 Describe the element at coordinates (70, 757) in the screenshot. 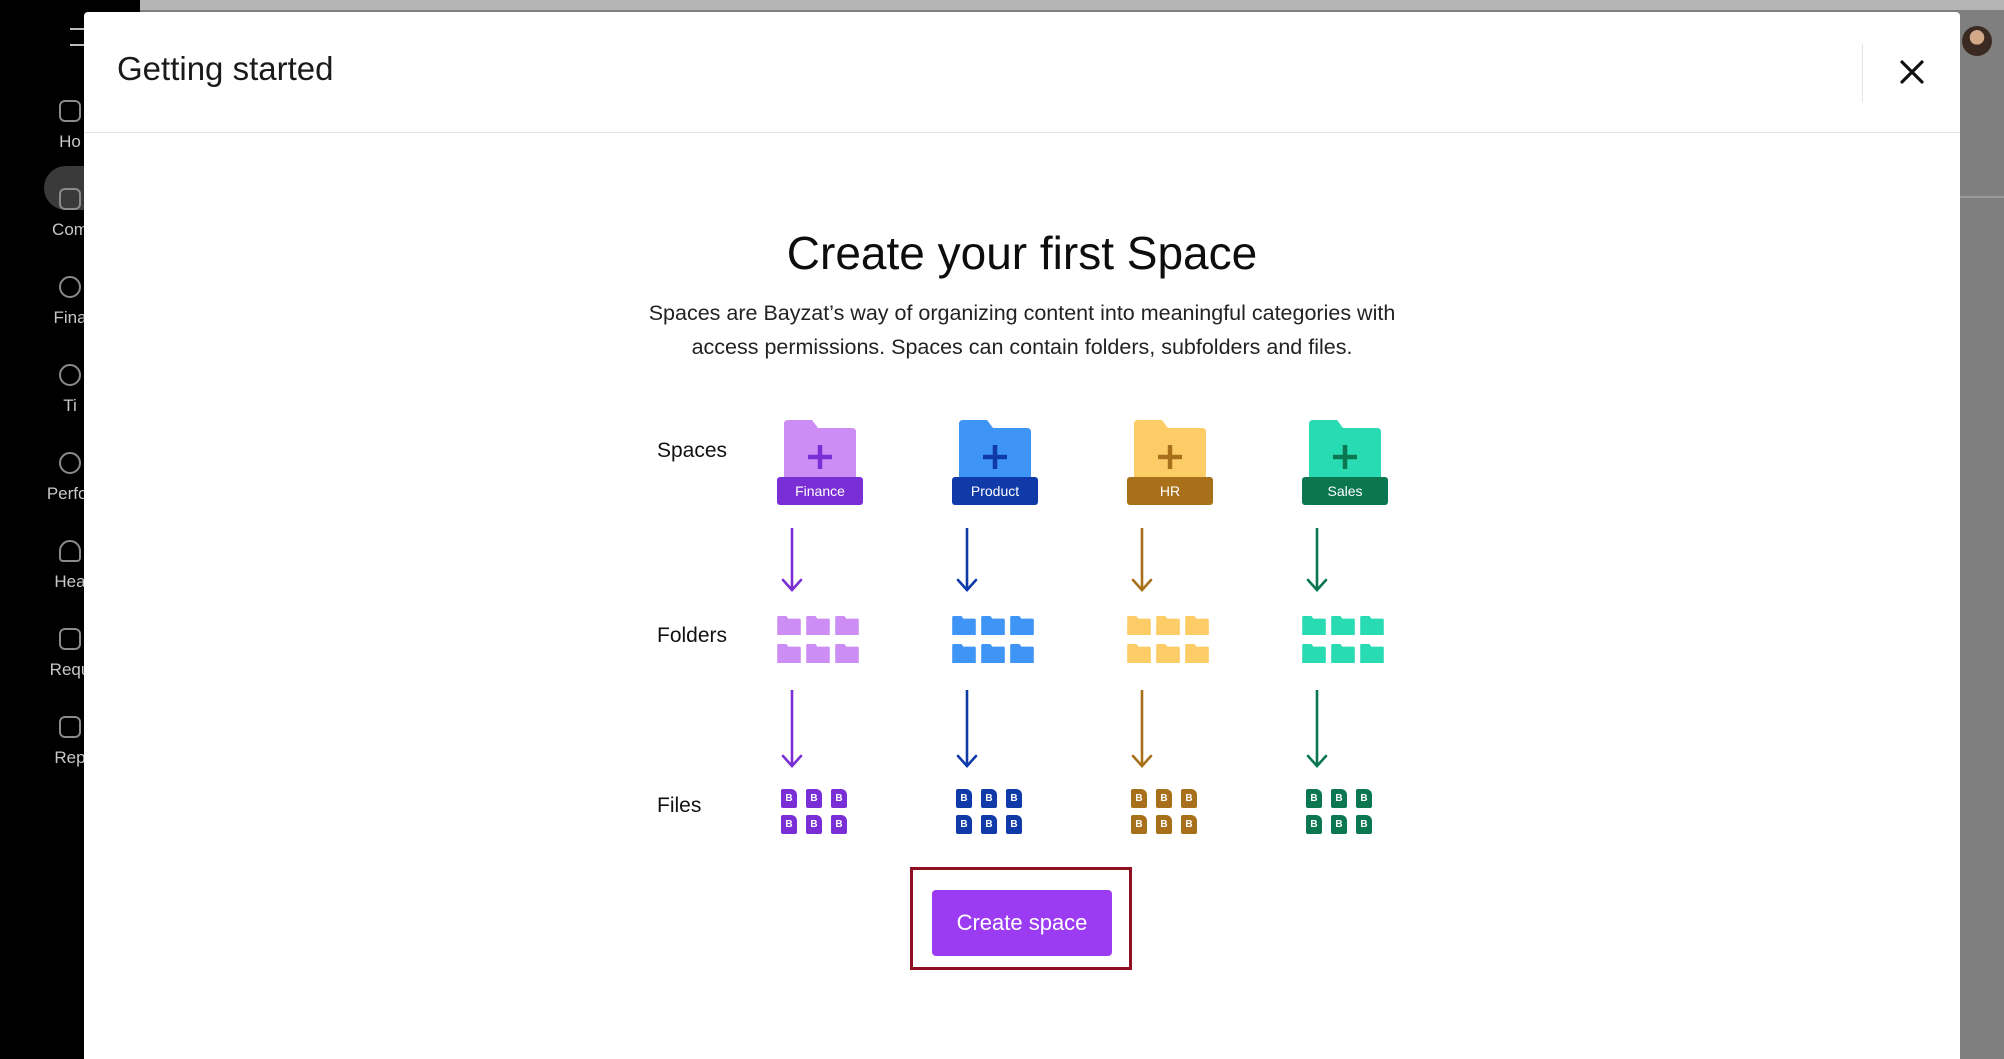

I see `sidebar-item-label: Rep` at that location.